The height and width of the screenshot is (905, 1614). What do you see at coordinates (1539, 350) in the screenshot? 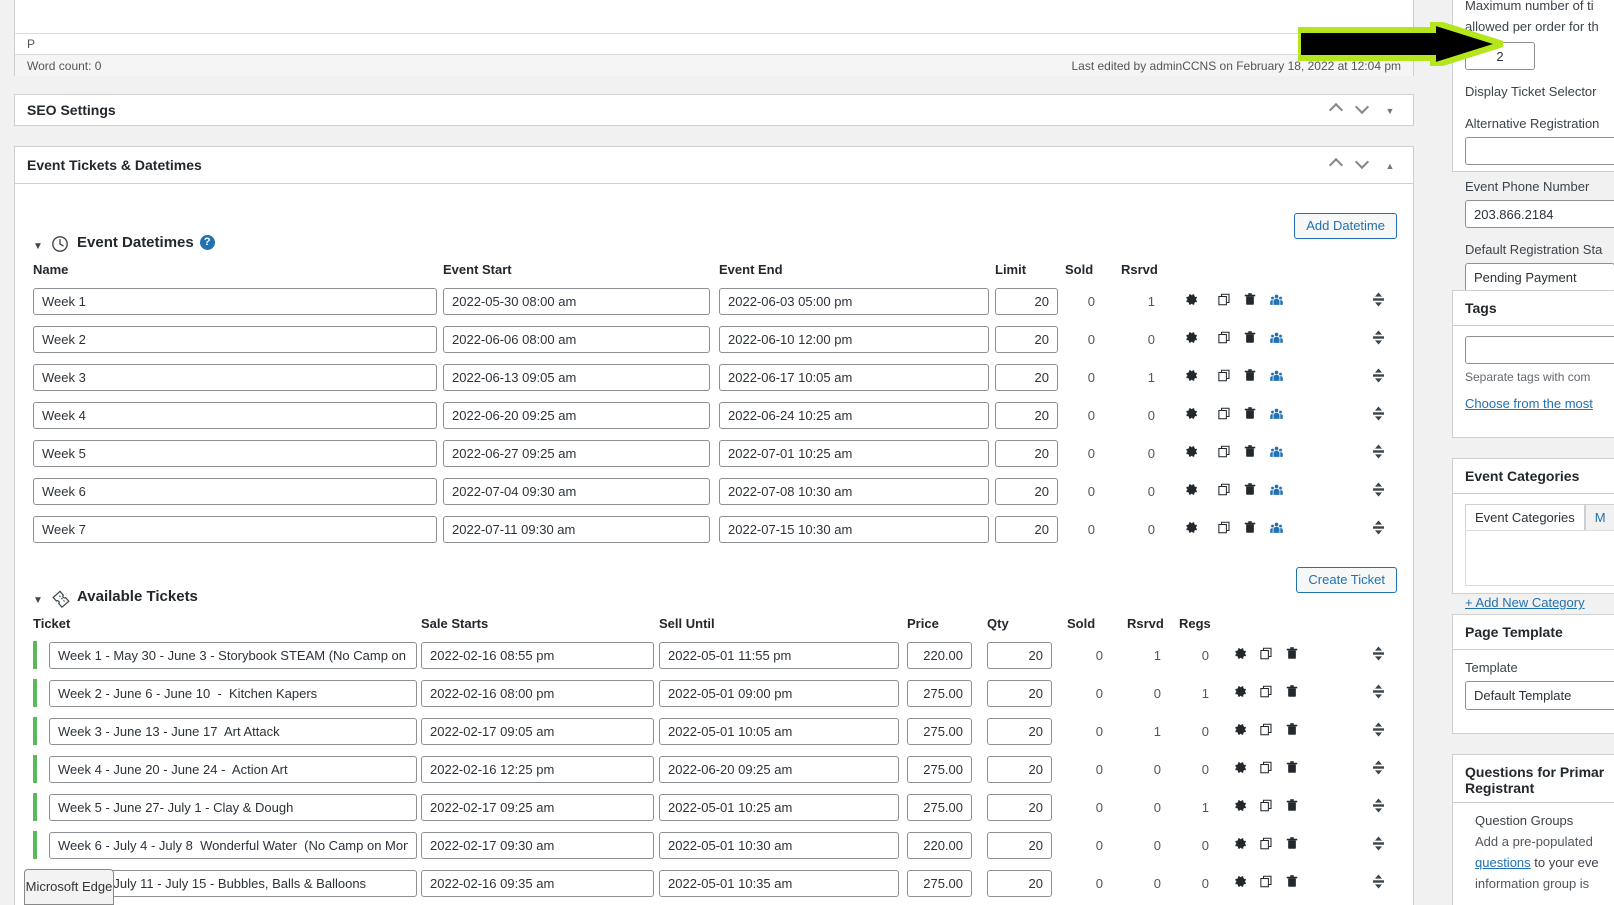
I see `tags-input` at bounding box center [1539, 350].